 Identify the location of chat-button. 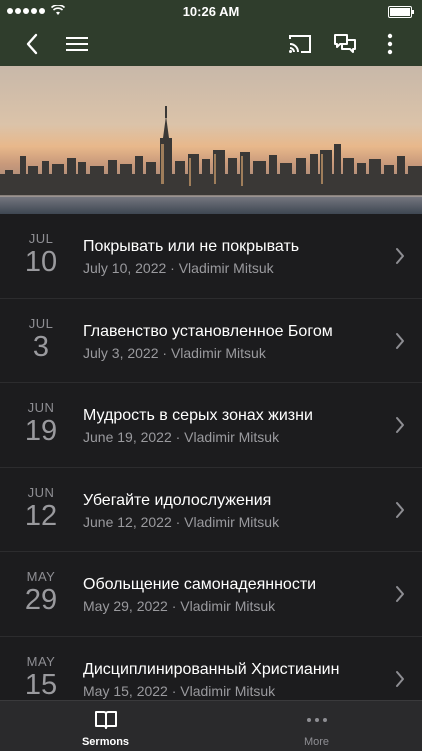
(345, 44).